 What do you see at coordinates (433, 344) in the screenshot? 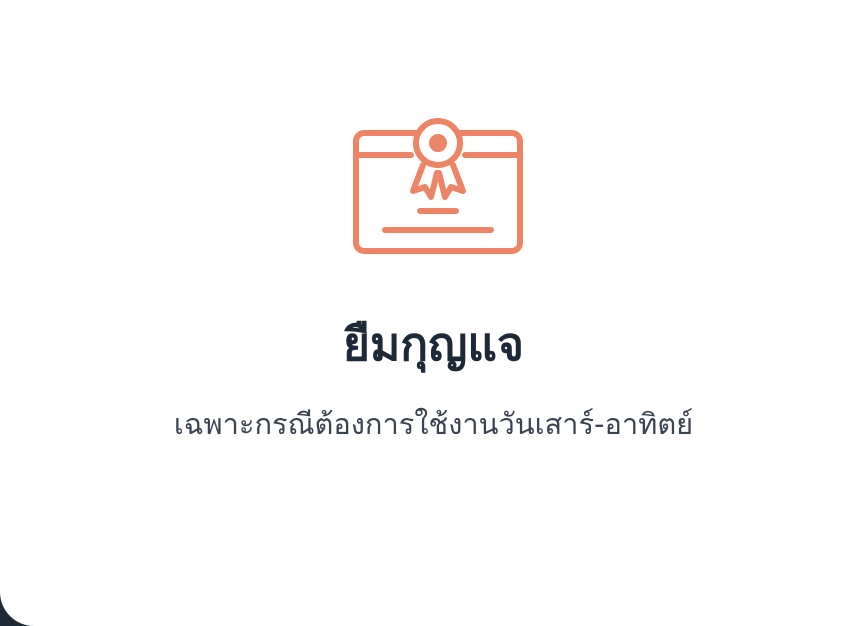
I see `card-title: ยืมกุญแจ` at bounding box center [433, 344].